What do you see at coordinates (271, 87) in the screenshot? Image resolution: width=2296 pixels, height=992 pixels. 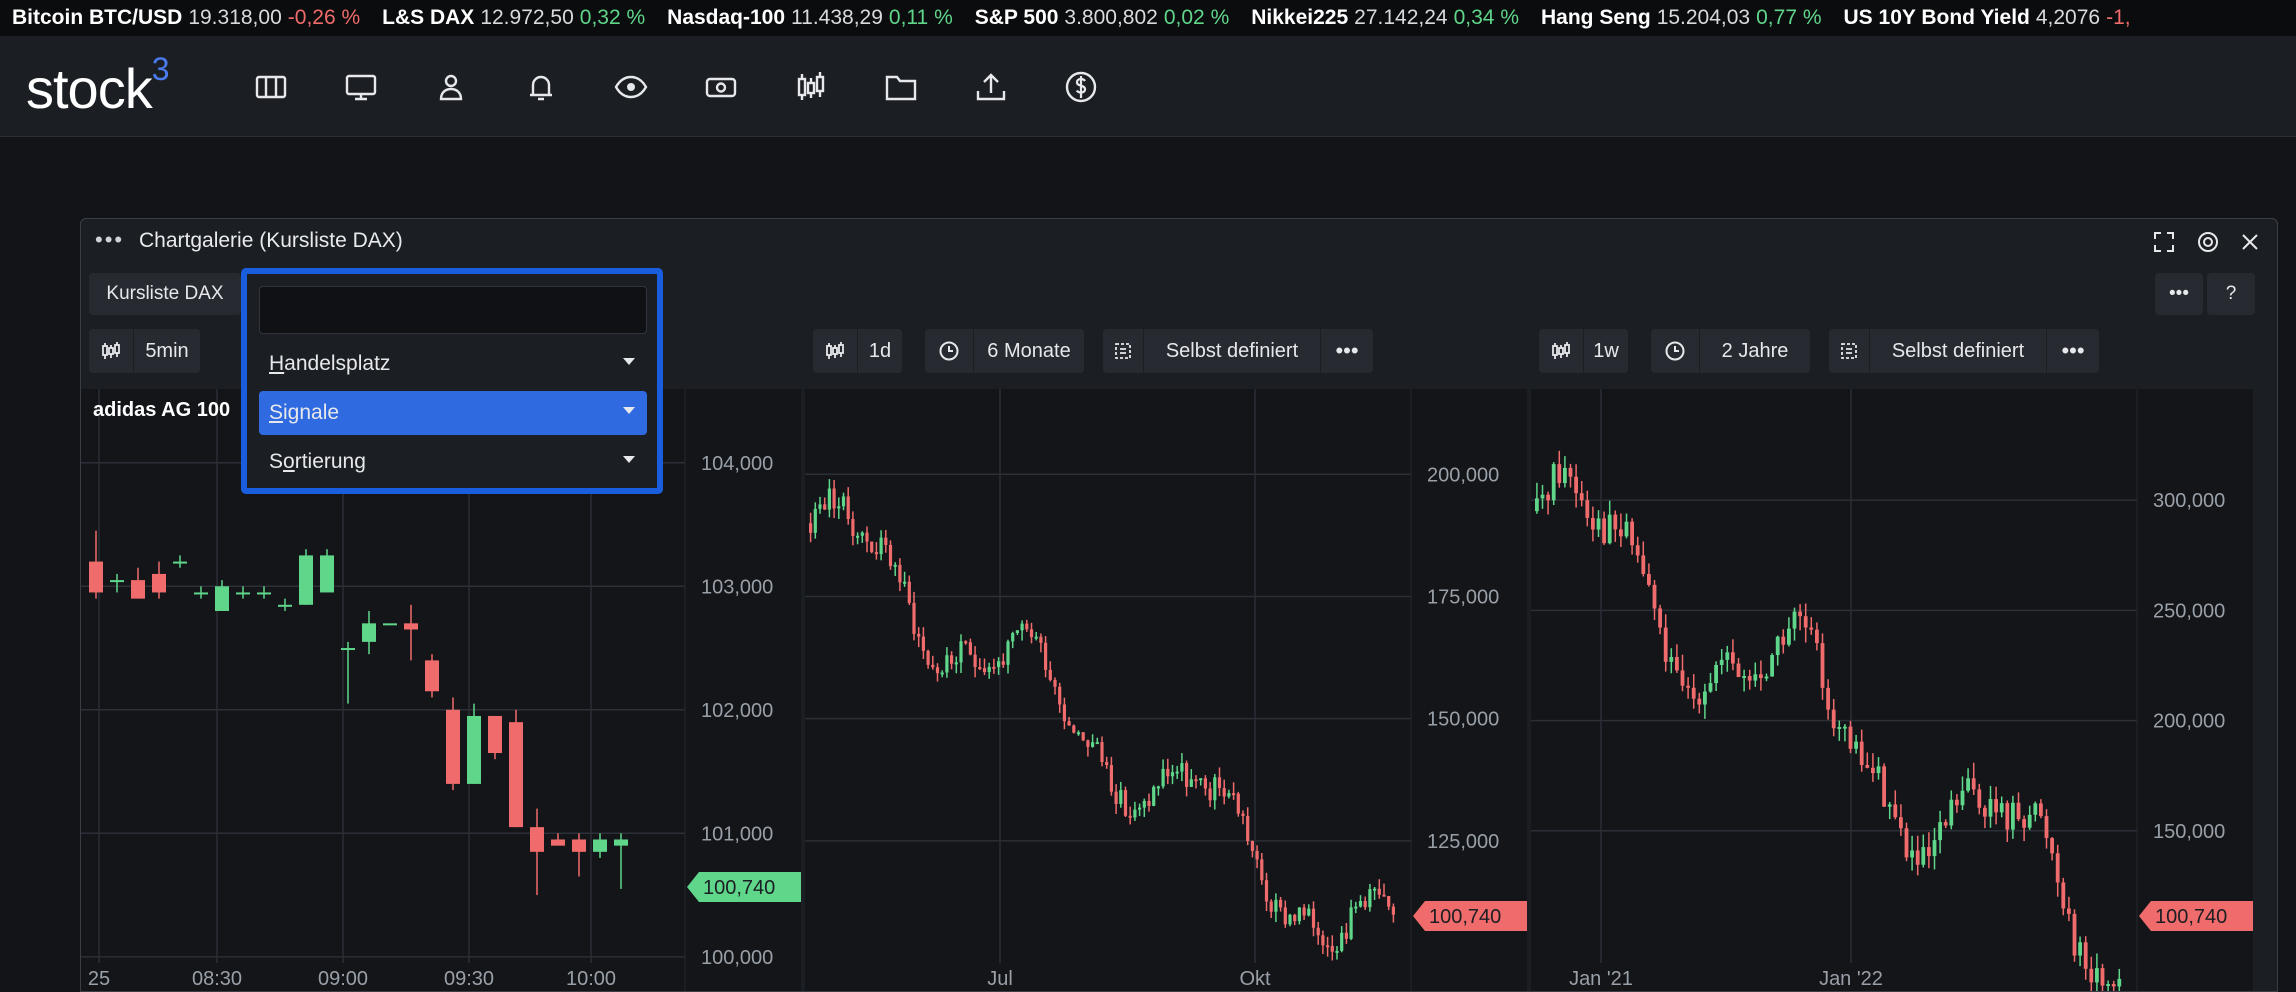 I see `columns-icon` at bounding box center [271, 87].